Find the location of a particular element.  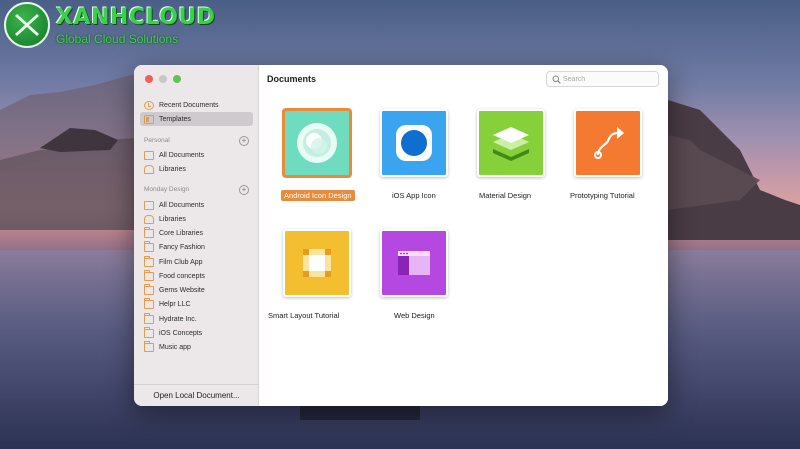

sidebar-item-label: iOS Concepts is located at coordinates (181, 333).